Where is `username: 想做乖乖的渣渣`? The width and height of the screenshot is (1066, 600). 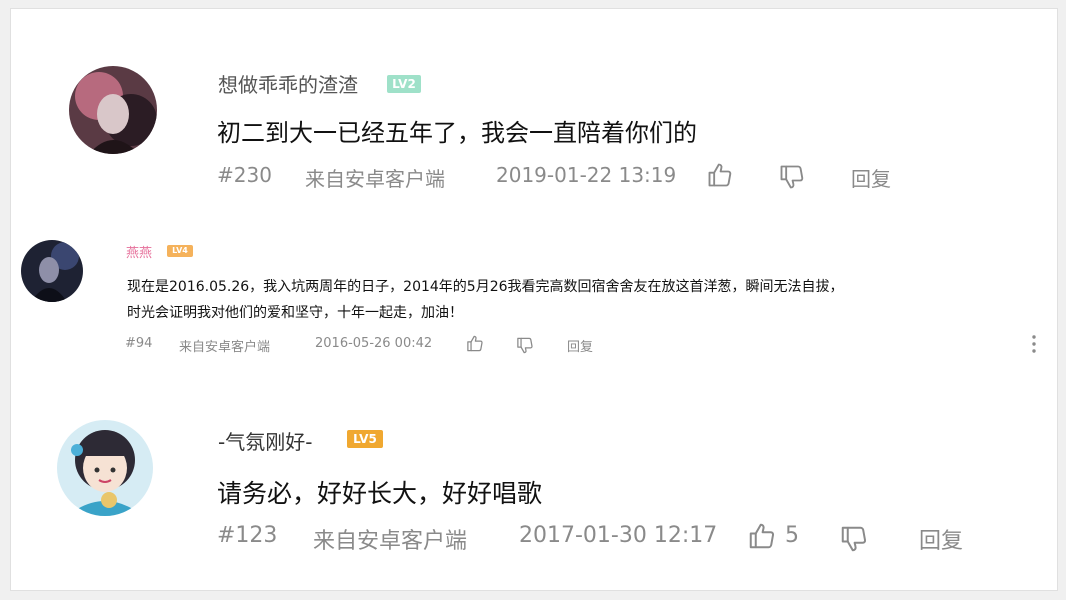
username: 想做乖乖的渣渣 is located at coordinates (288, 83).